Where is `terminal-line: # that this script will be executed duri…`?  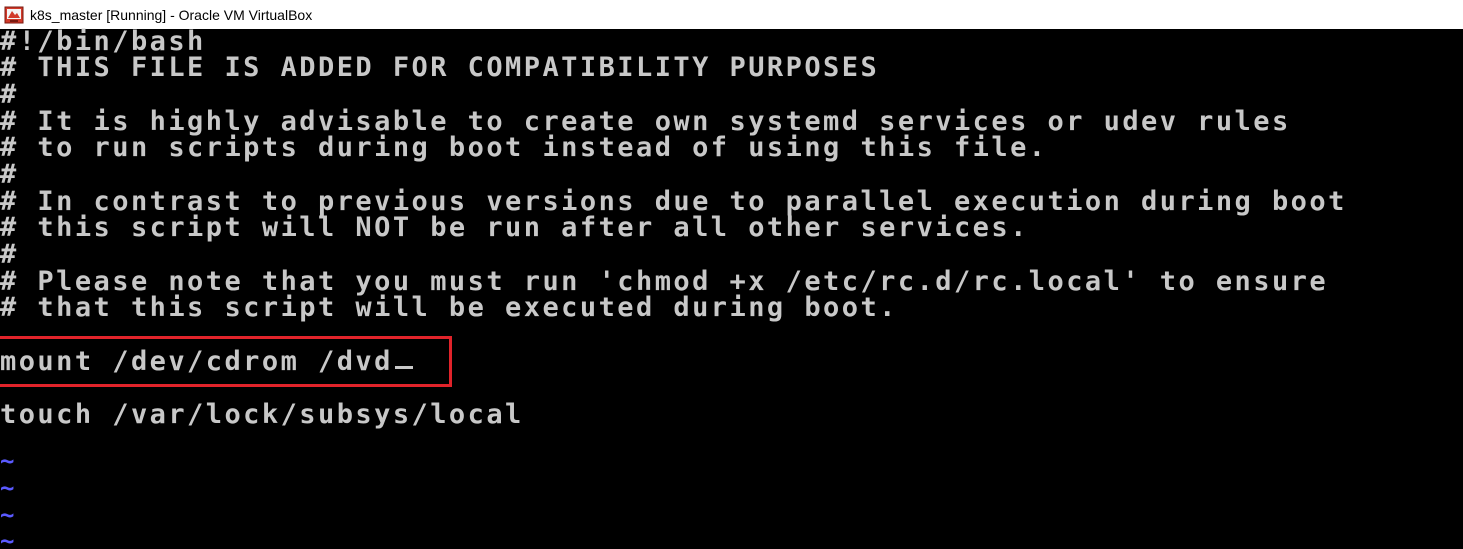 terminal-line: # that this script will be executed duri… is located at coordinates (449, 307).